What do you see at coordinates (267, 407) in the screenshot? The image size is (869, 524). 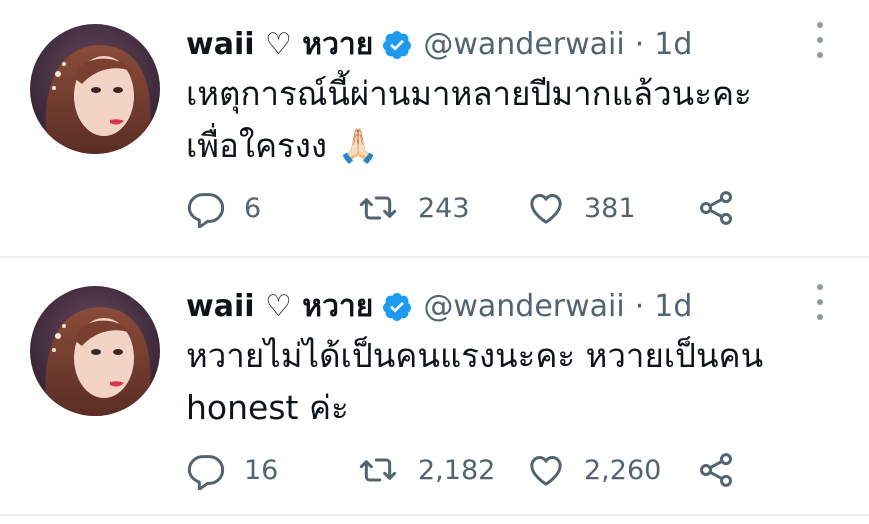 I see `tweet-text-line: honest ค่ะ` at bounding box center [267, 407].